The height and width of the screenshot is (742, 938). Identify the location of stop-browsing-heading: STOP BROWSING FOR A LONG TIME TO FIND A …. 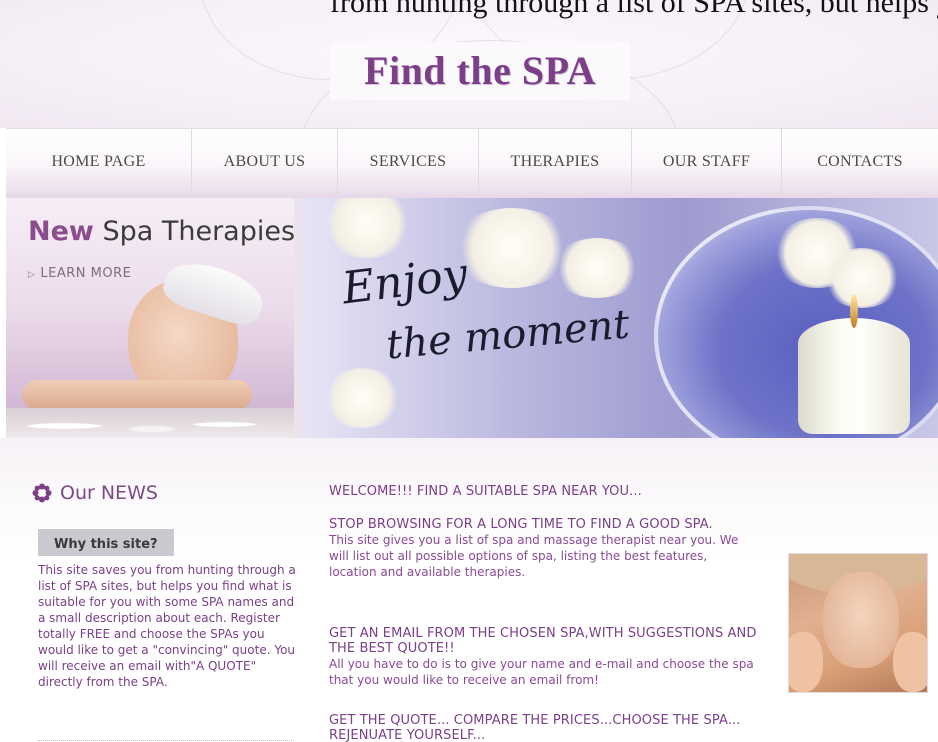
(521, 524).